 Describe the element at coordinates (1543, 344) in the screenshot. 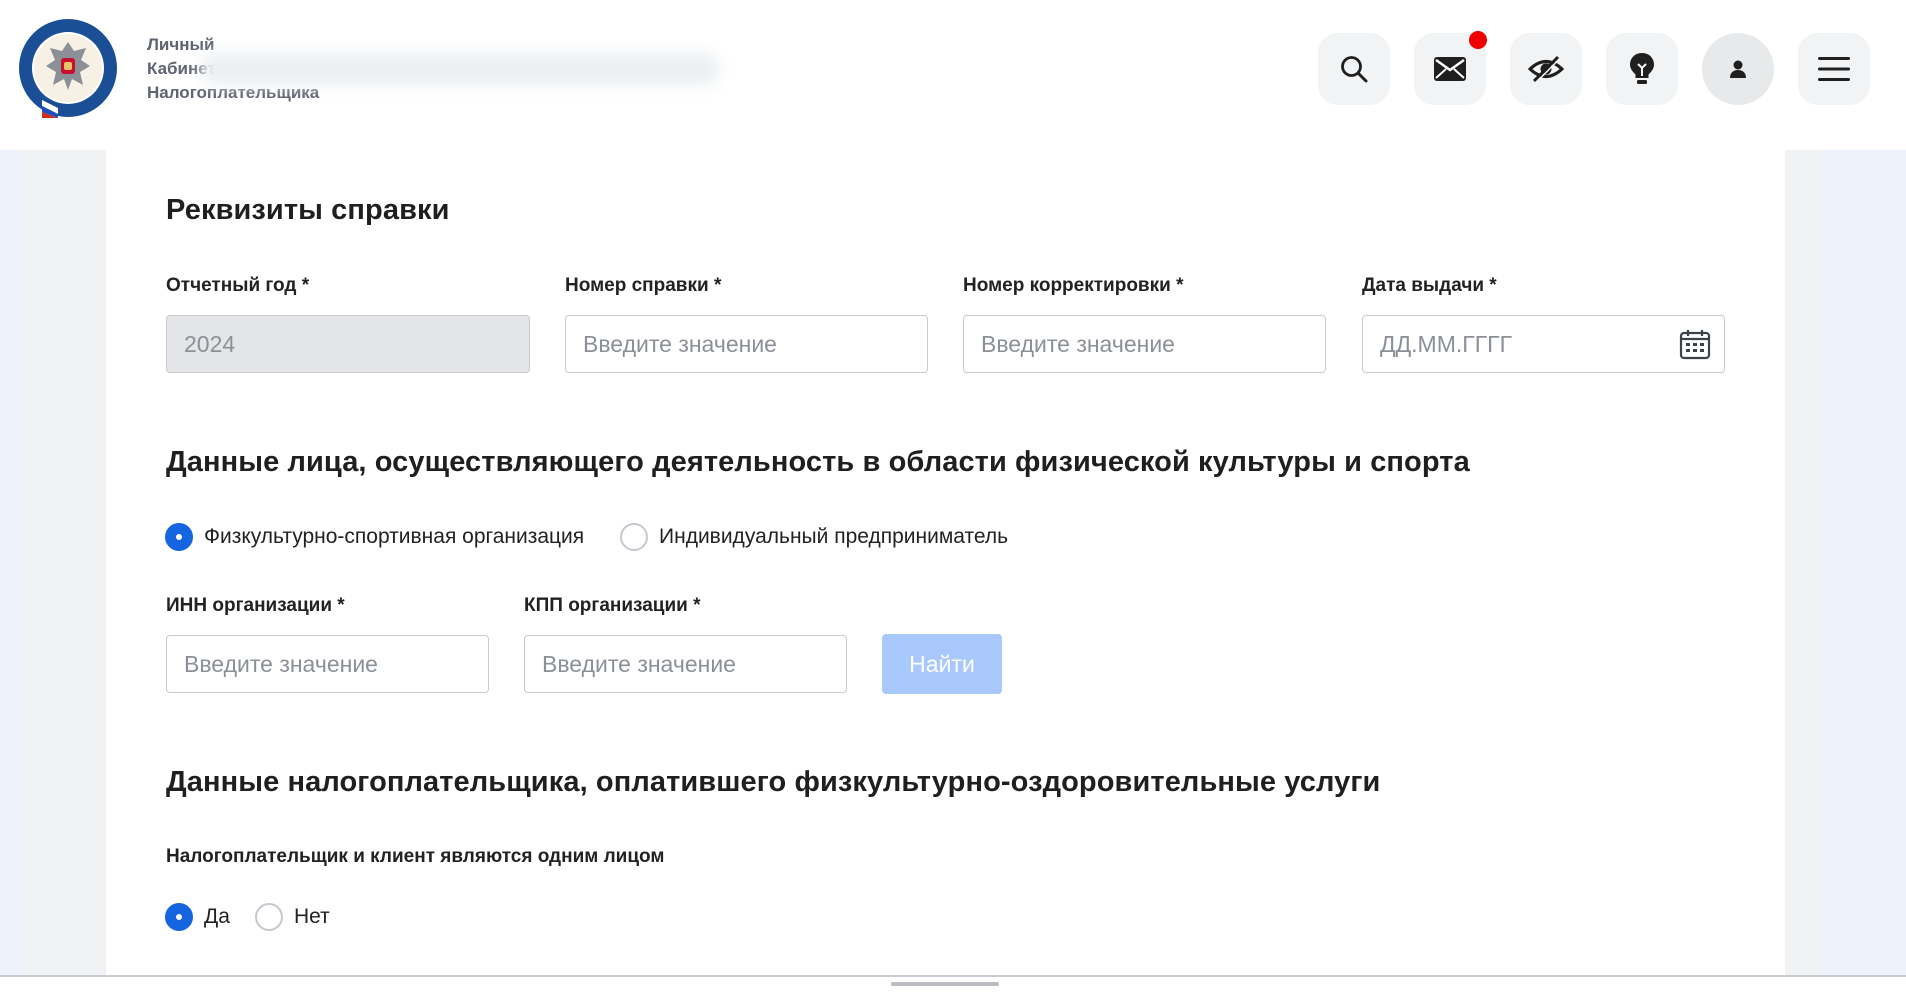

I see `issue-date-input` at that location.